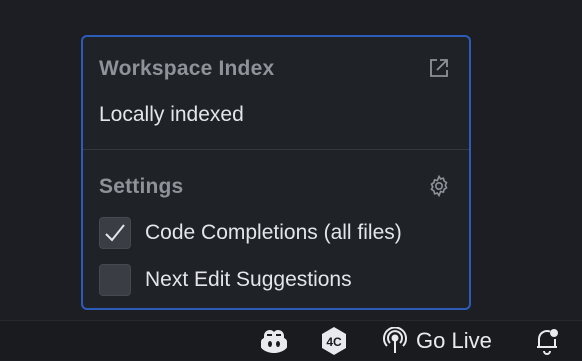 The image size is (582, 361). What do you see at coordinates (115, 280) in the screenshot?
I see `next-edit-suggestions-checkbox` at bounding box center [115, 280].